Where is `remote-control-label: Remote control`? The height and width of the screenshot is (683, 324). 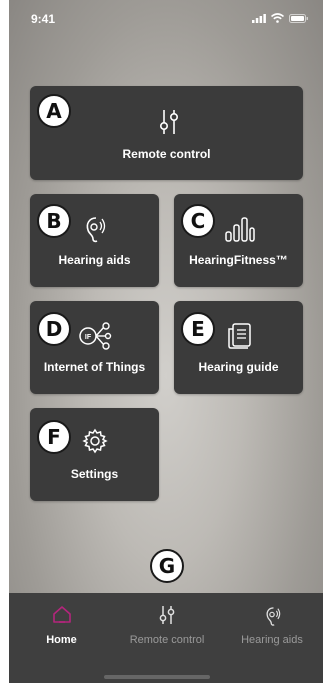 remote-control-label: Remote control is located at coordinates (166, 154).